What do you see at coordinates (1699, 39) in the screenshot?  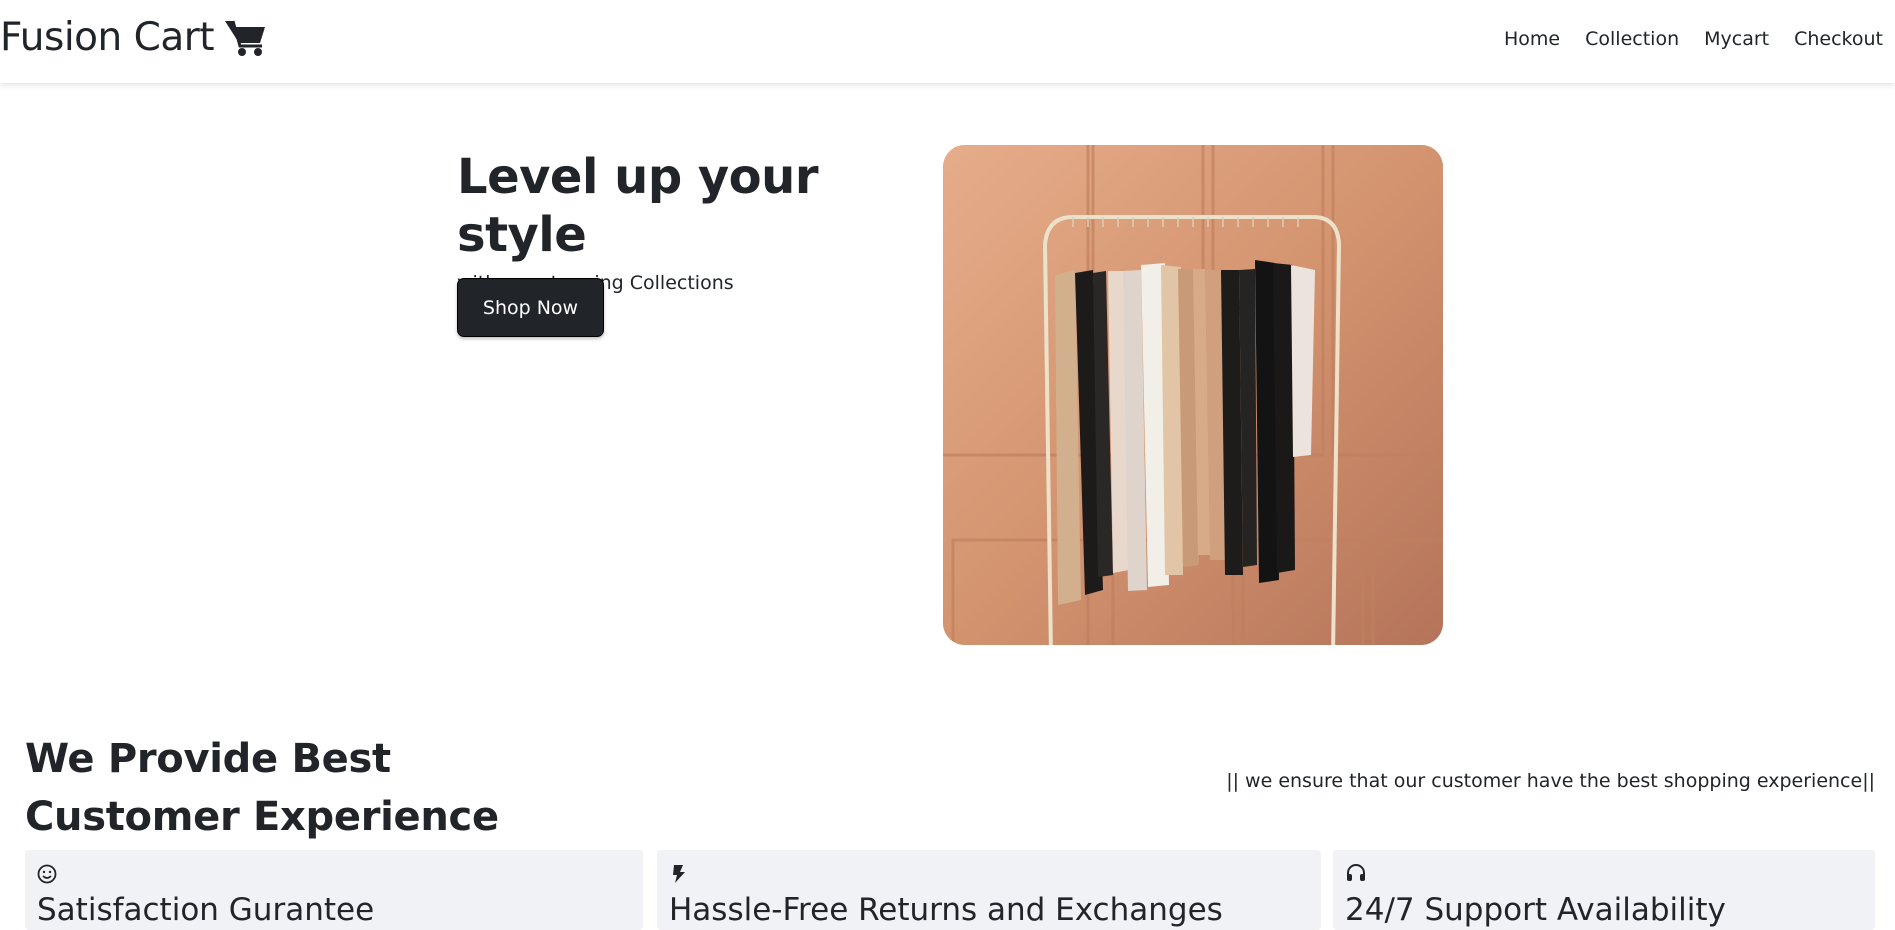 I see `nav-links: Home Collection Mycart Checkout` at bounding box center [1699, 39].